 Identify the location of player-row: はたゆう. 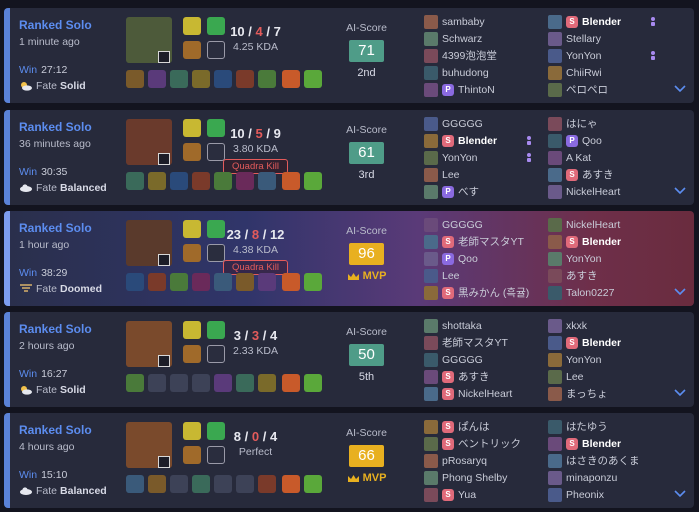
(608, 426).